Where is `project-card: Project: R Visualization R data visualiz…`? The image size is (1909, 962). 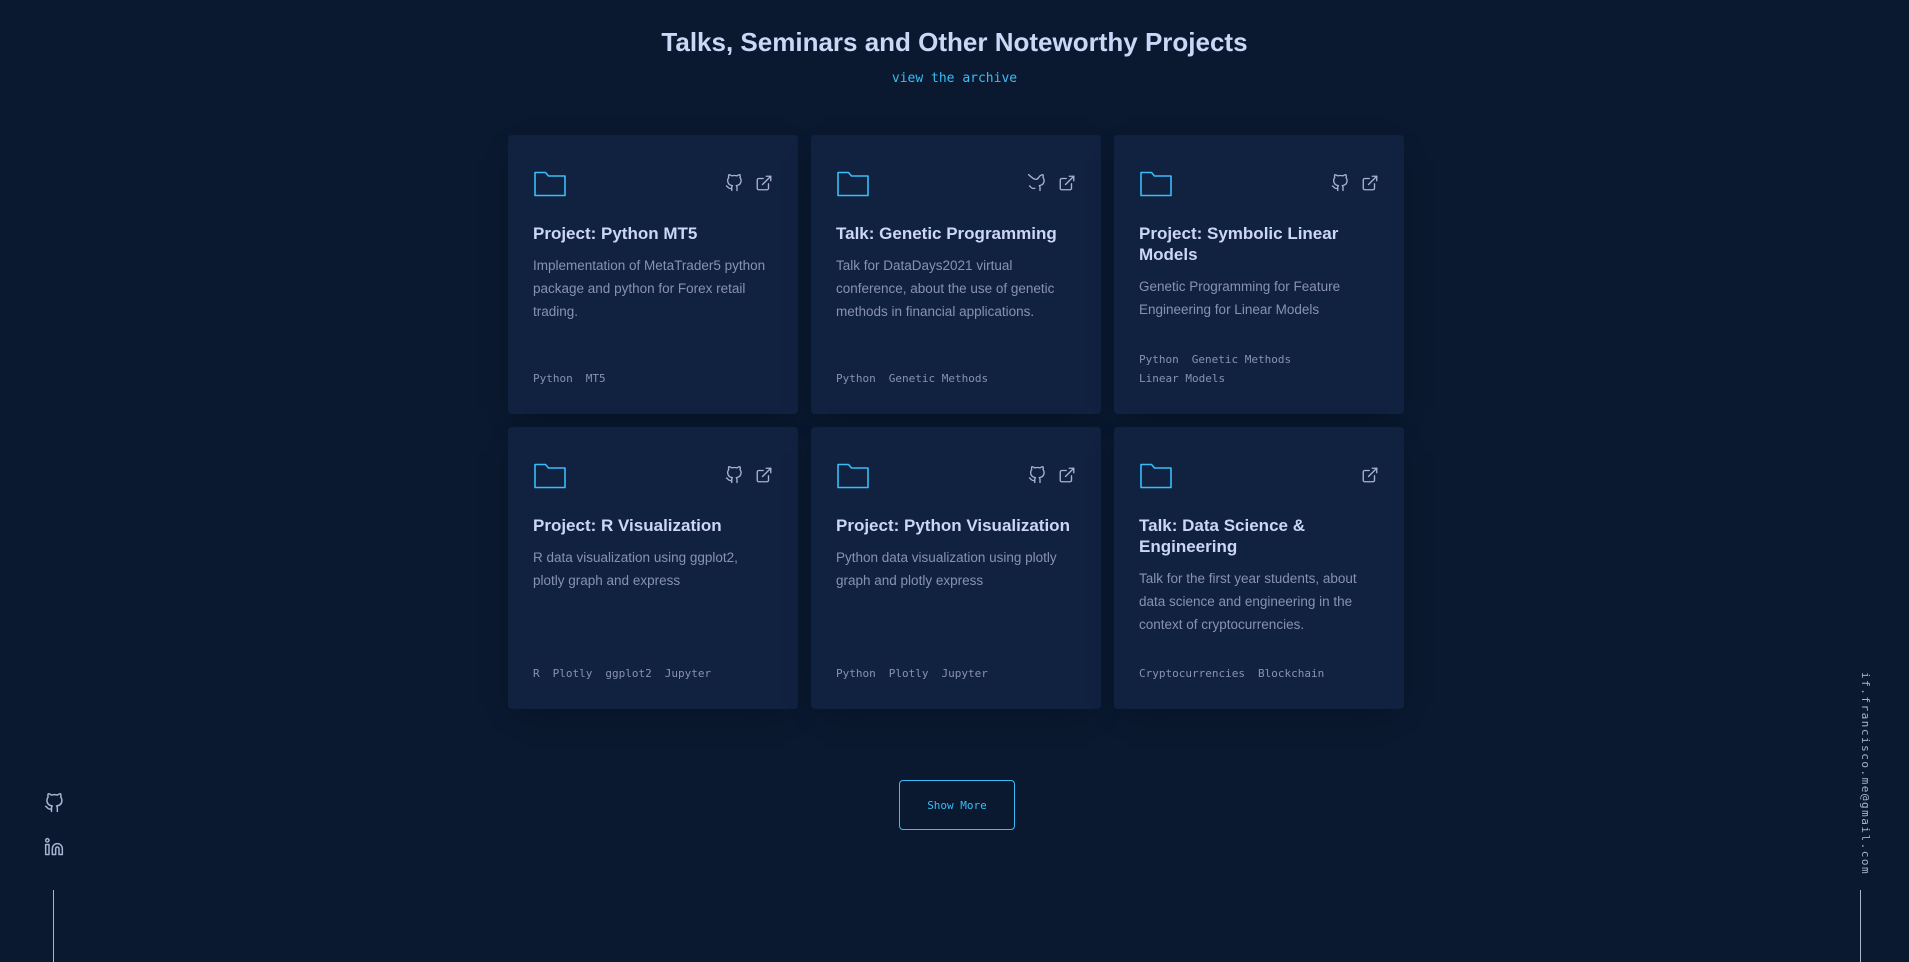 project-card: Project: R Visualization R data visualiz… is located at coordinates (653, 568).